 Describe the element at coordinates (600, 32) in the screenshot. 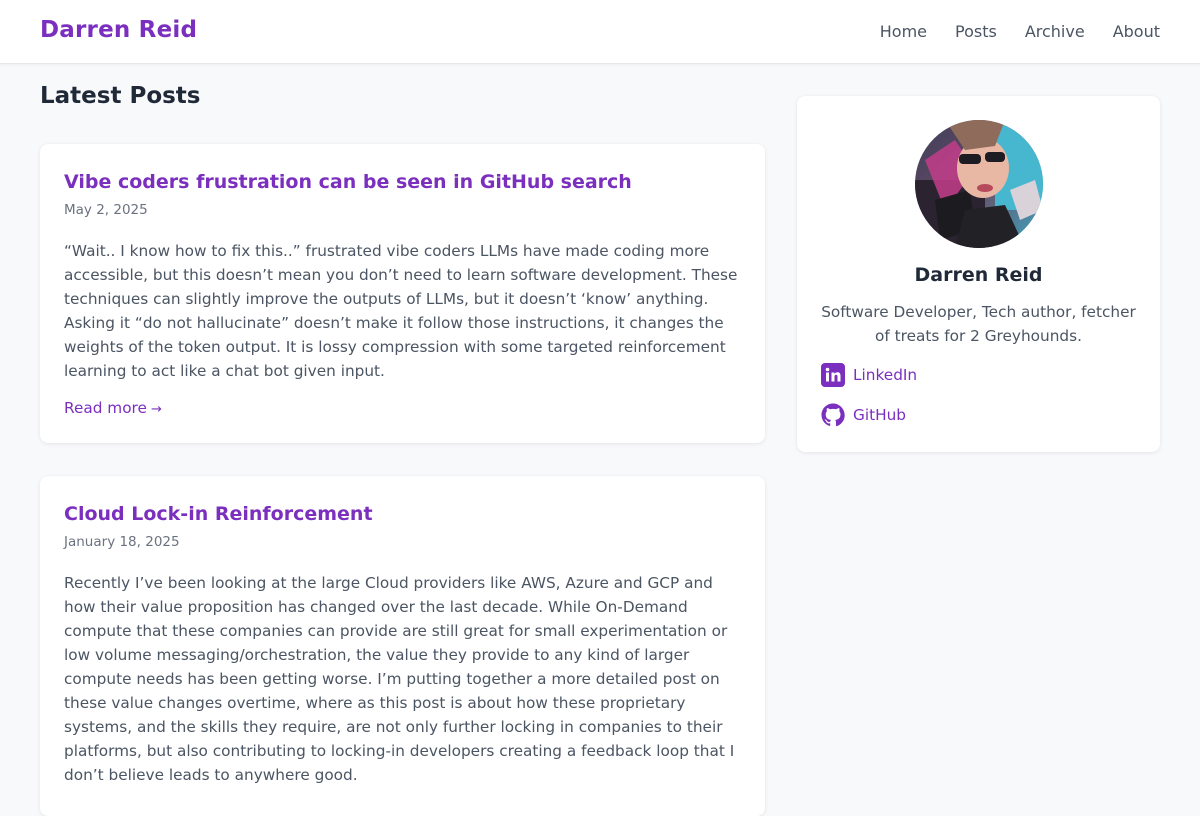

I see `site-header: Darren Reid Home Posts Archive About` at that location.